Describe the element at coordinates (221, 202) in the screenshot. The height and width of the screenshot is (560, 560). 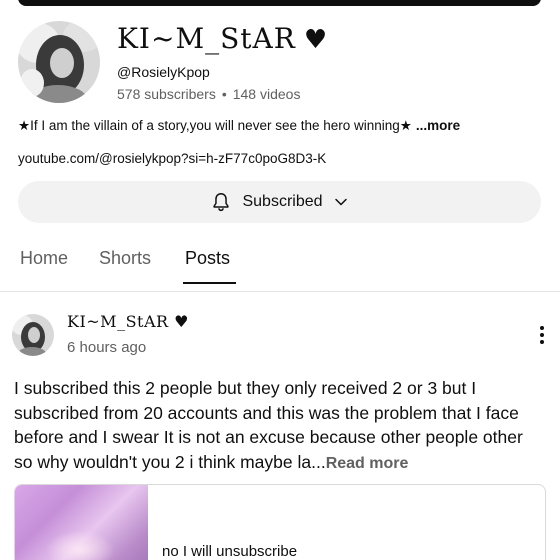
I see `bell-icon` at that location.